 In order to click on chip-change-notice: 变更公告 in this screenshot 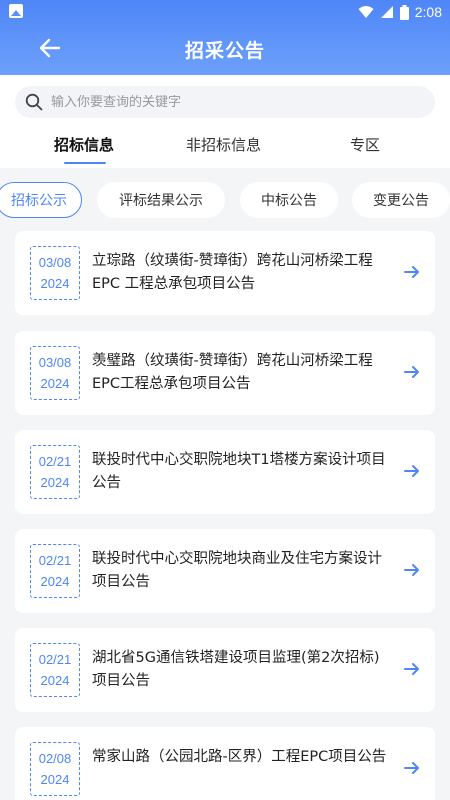, I will do `click(401, 200)`.